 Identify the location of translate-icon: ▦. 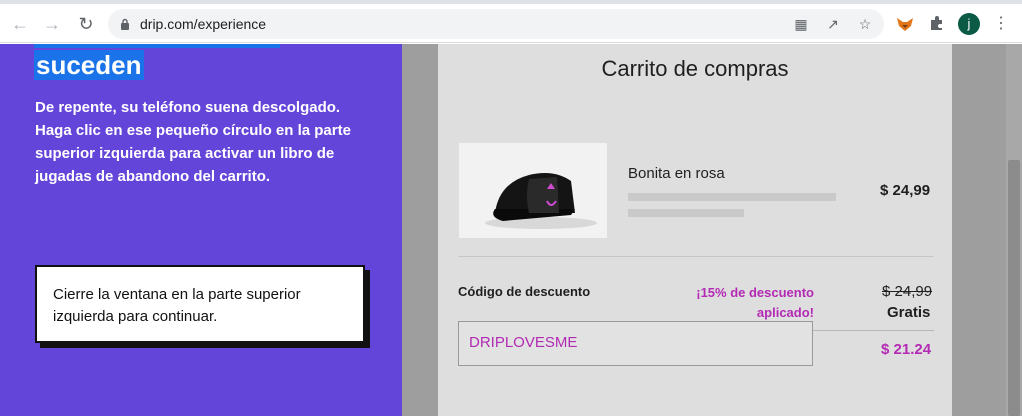
(801, 24).